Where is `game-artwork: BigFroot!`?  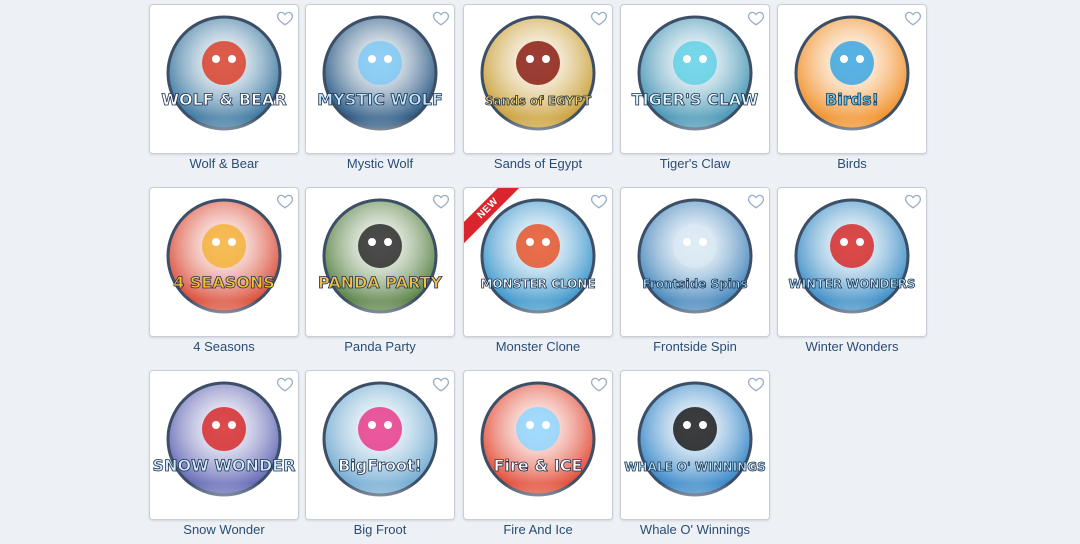
game-artwork: BigFroot! is located at coordinates (380, 450).